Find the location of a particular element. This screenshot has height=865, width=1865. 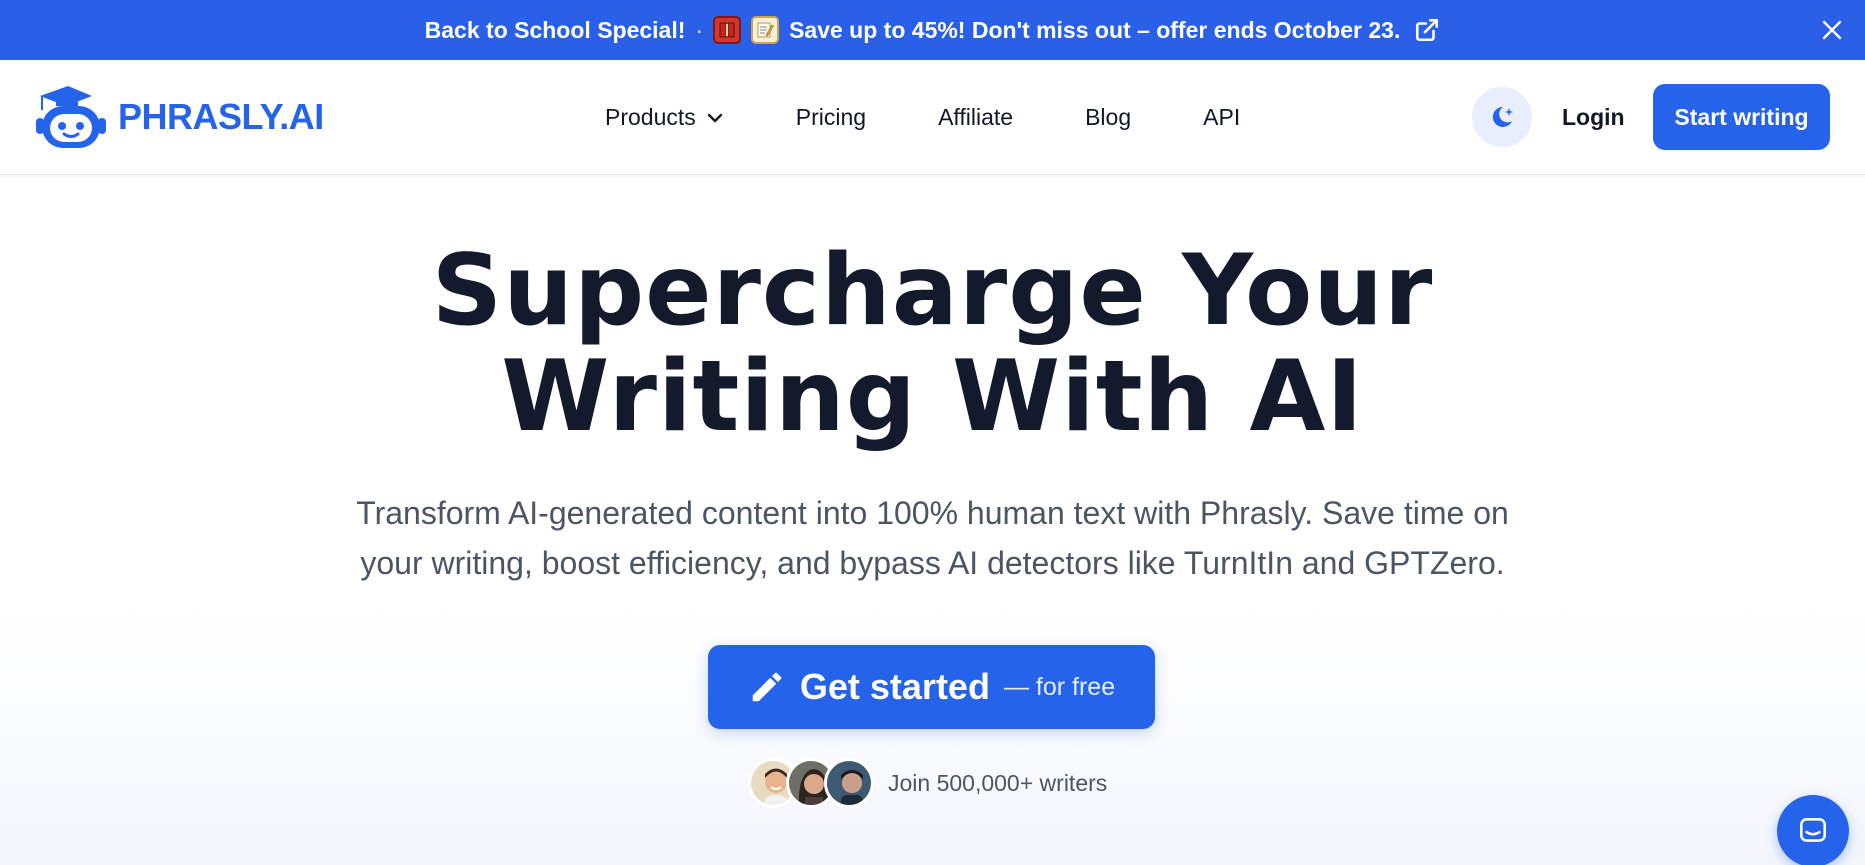

hero-title-line-2: Writing With AI is located at coordinates (932, 397).